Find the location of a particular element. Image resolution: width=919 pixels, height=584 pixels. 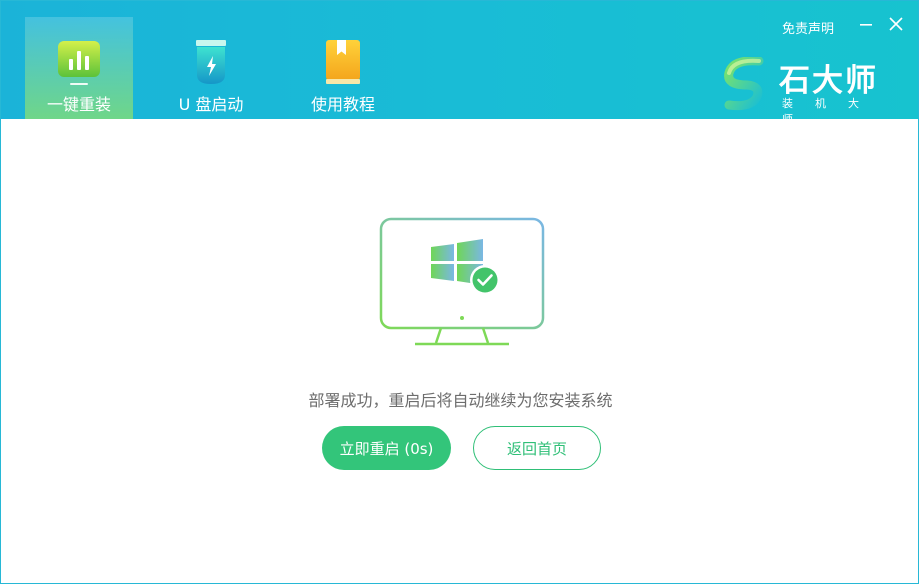

usb-flash-icon is located at coordinates (211, 62).